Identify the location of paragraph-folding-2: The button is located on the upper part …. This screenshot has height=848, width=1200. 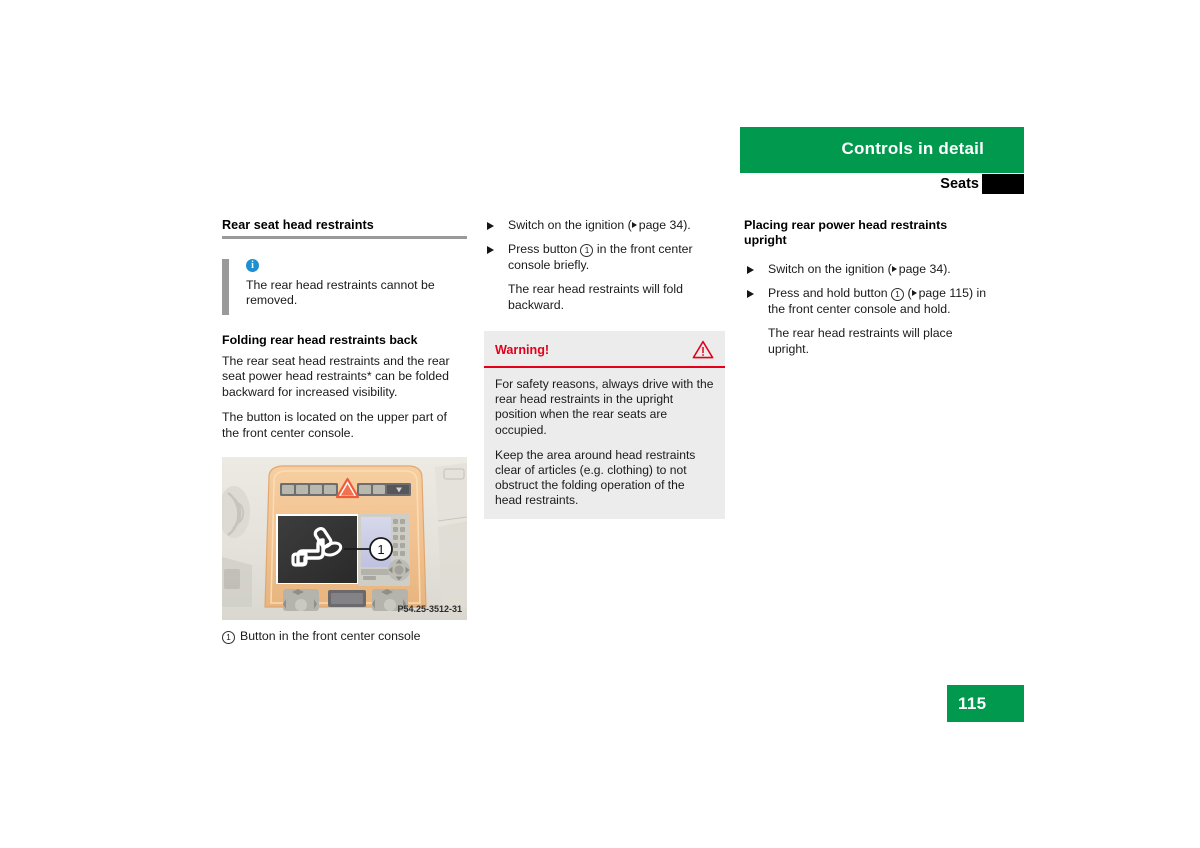
(334, 425).